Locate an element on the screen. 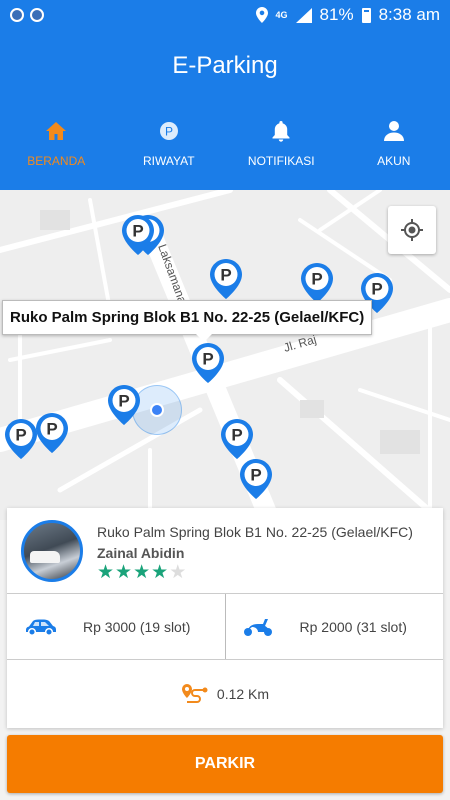  tab-notifikasi: NOTIFIKASI is located at coordinates (281, 143).